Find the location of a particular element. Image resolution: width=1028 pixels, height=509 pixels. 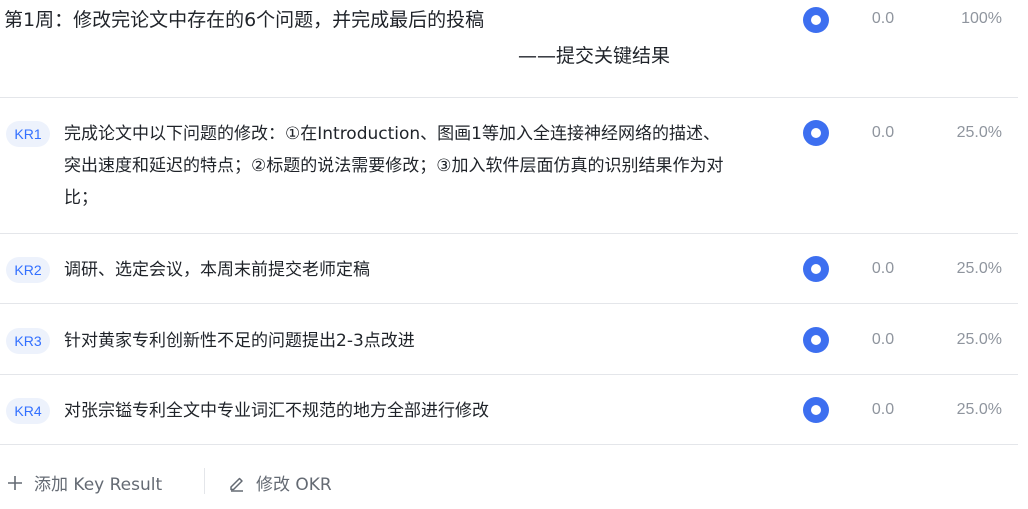

objective-status-icon is located at coordinates (816, 20).